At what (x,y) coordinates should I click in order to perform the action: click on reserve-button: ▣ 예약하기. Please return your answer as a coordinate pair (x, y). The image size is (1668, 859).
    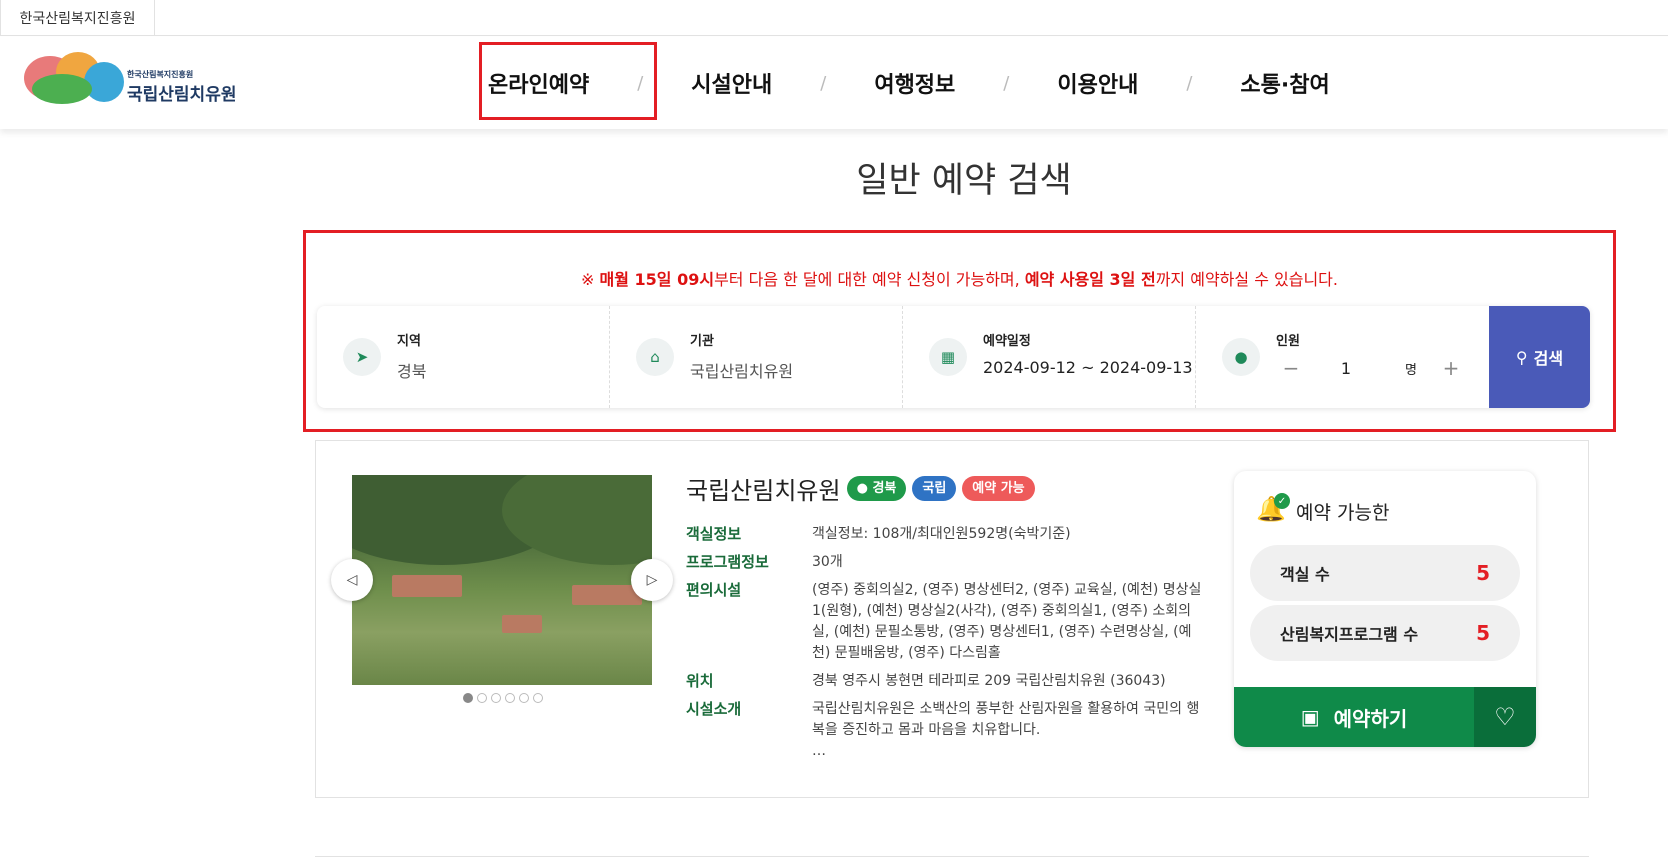
    Looking at the image, I should click on (1354, 717).